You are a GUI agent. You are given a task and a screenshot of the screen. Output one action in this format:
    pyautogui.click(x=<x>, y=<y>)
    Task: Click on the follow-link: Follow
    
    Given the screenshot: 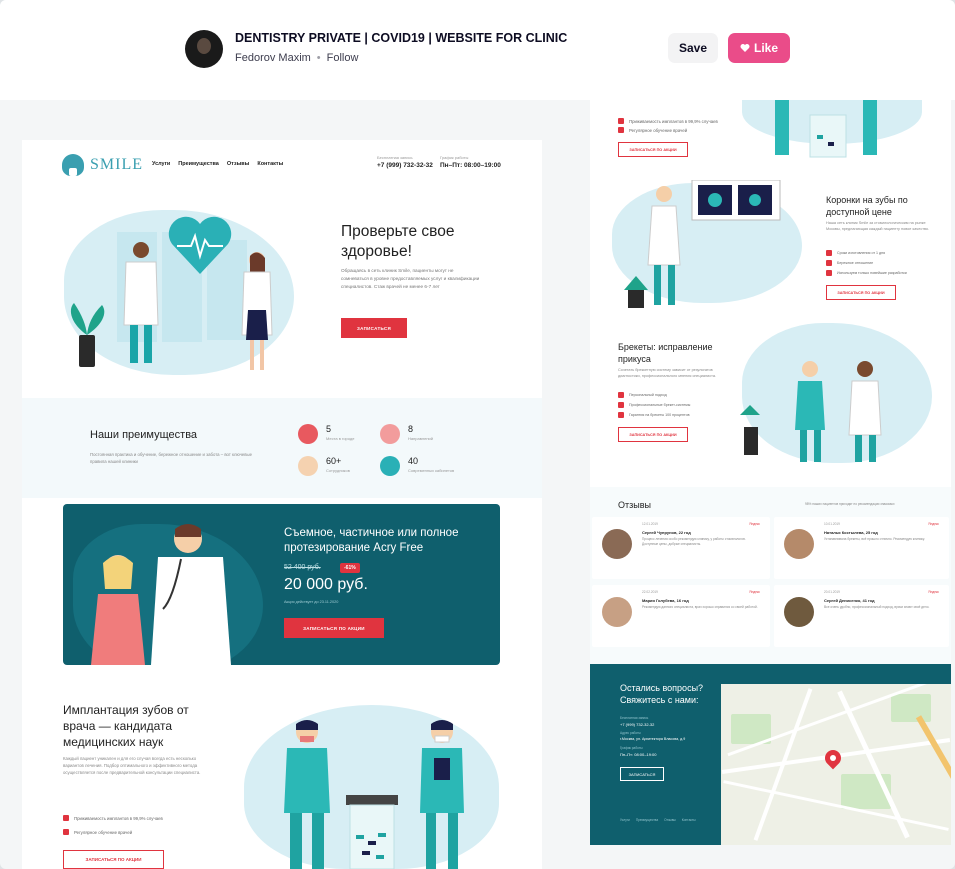 What is the action you would take?
    pyautogui.click(x=343, y=58)
    